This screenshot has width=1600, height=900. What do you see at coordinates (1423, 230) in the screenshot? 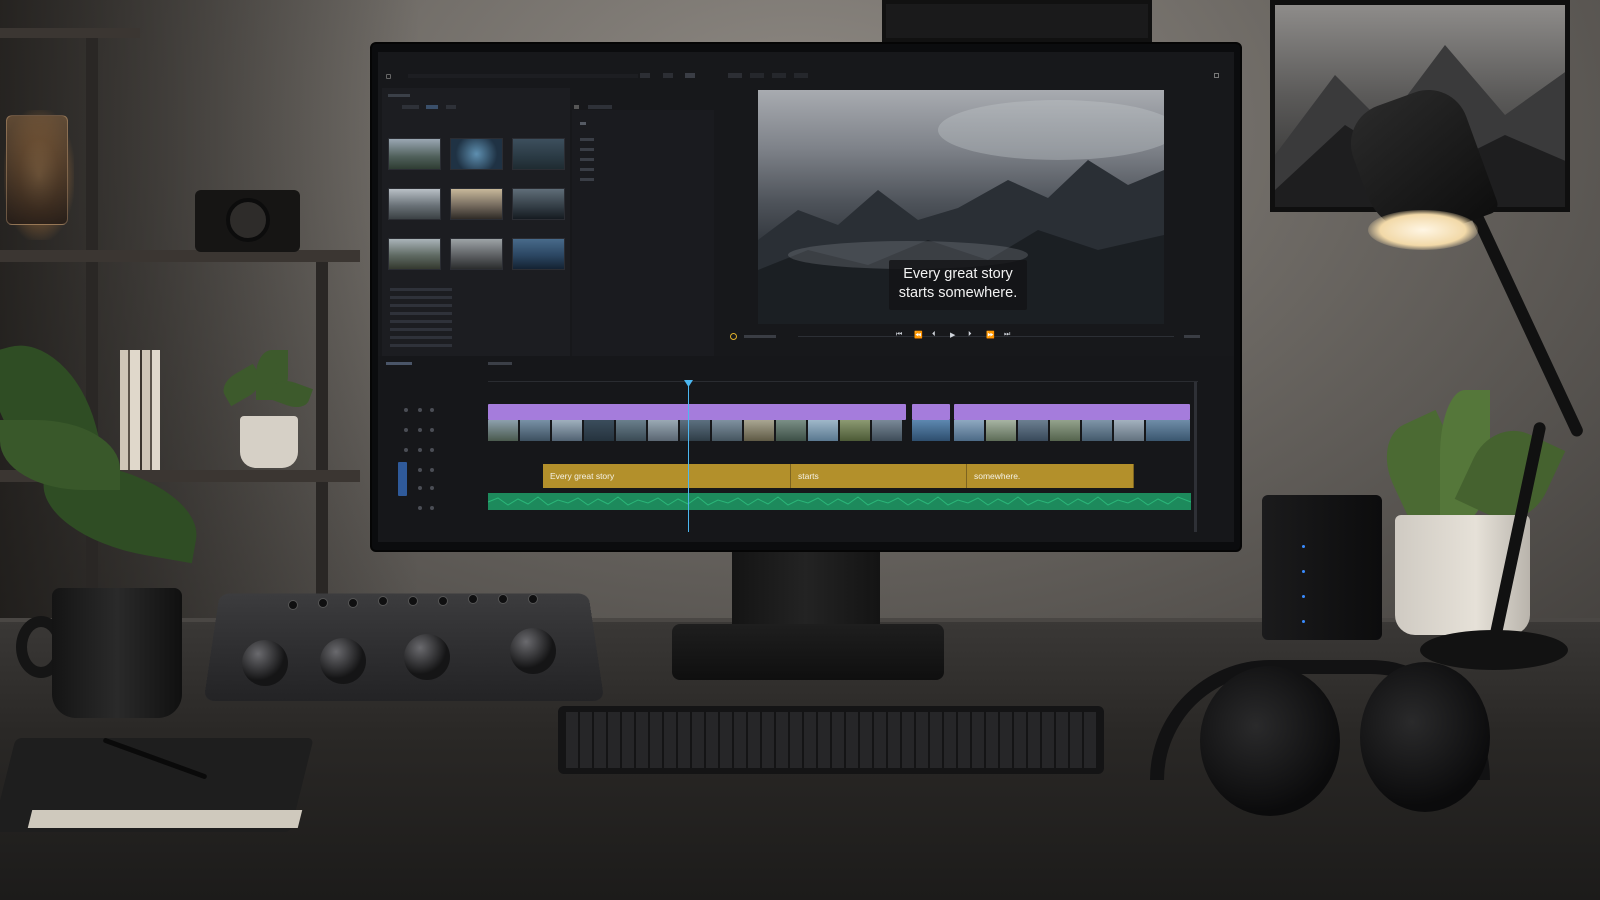
I see `desk-lamp-light` at bounding box center [1423, 230].